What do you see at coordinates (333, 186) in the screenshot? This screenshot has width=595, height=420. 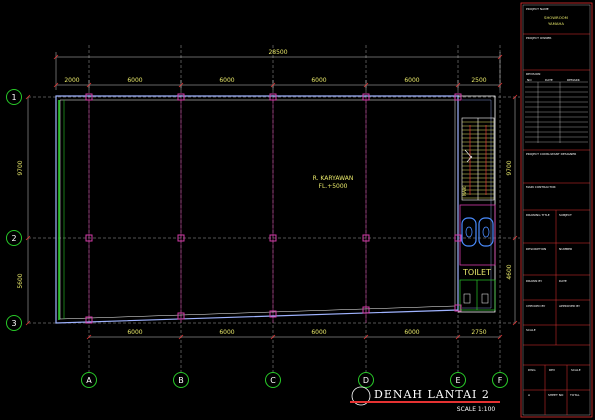 I see `room-level: FL.+5000` at bounding box center [333, 186].